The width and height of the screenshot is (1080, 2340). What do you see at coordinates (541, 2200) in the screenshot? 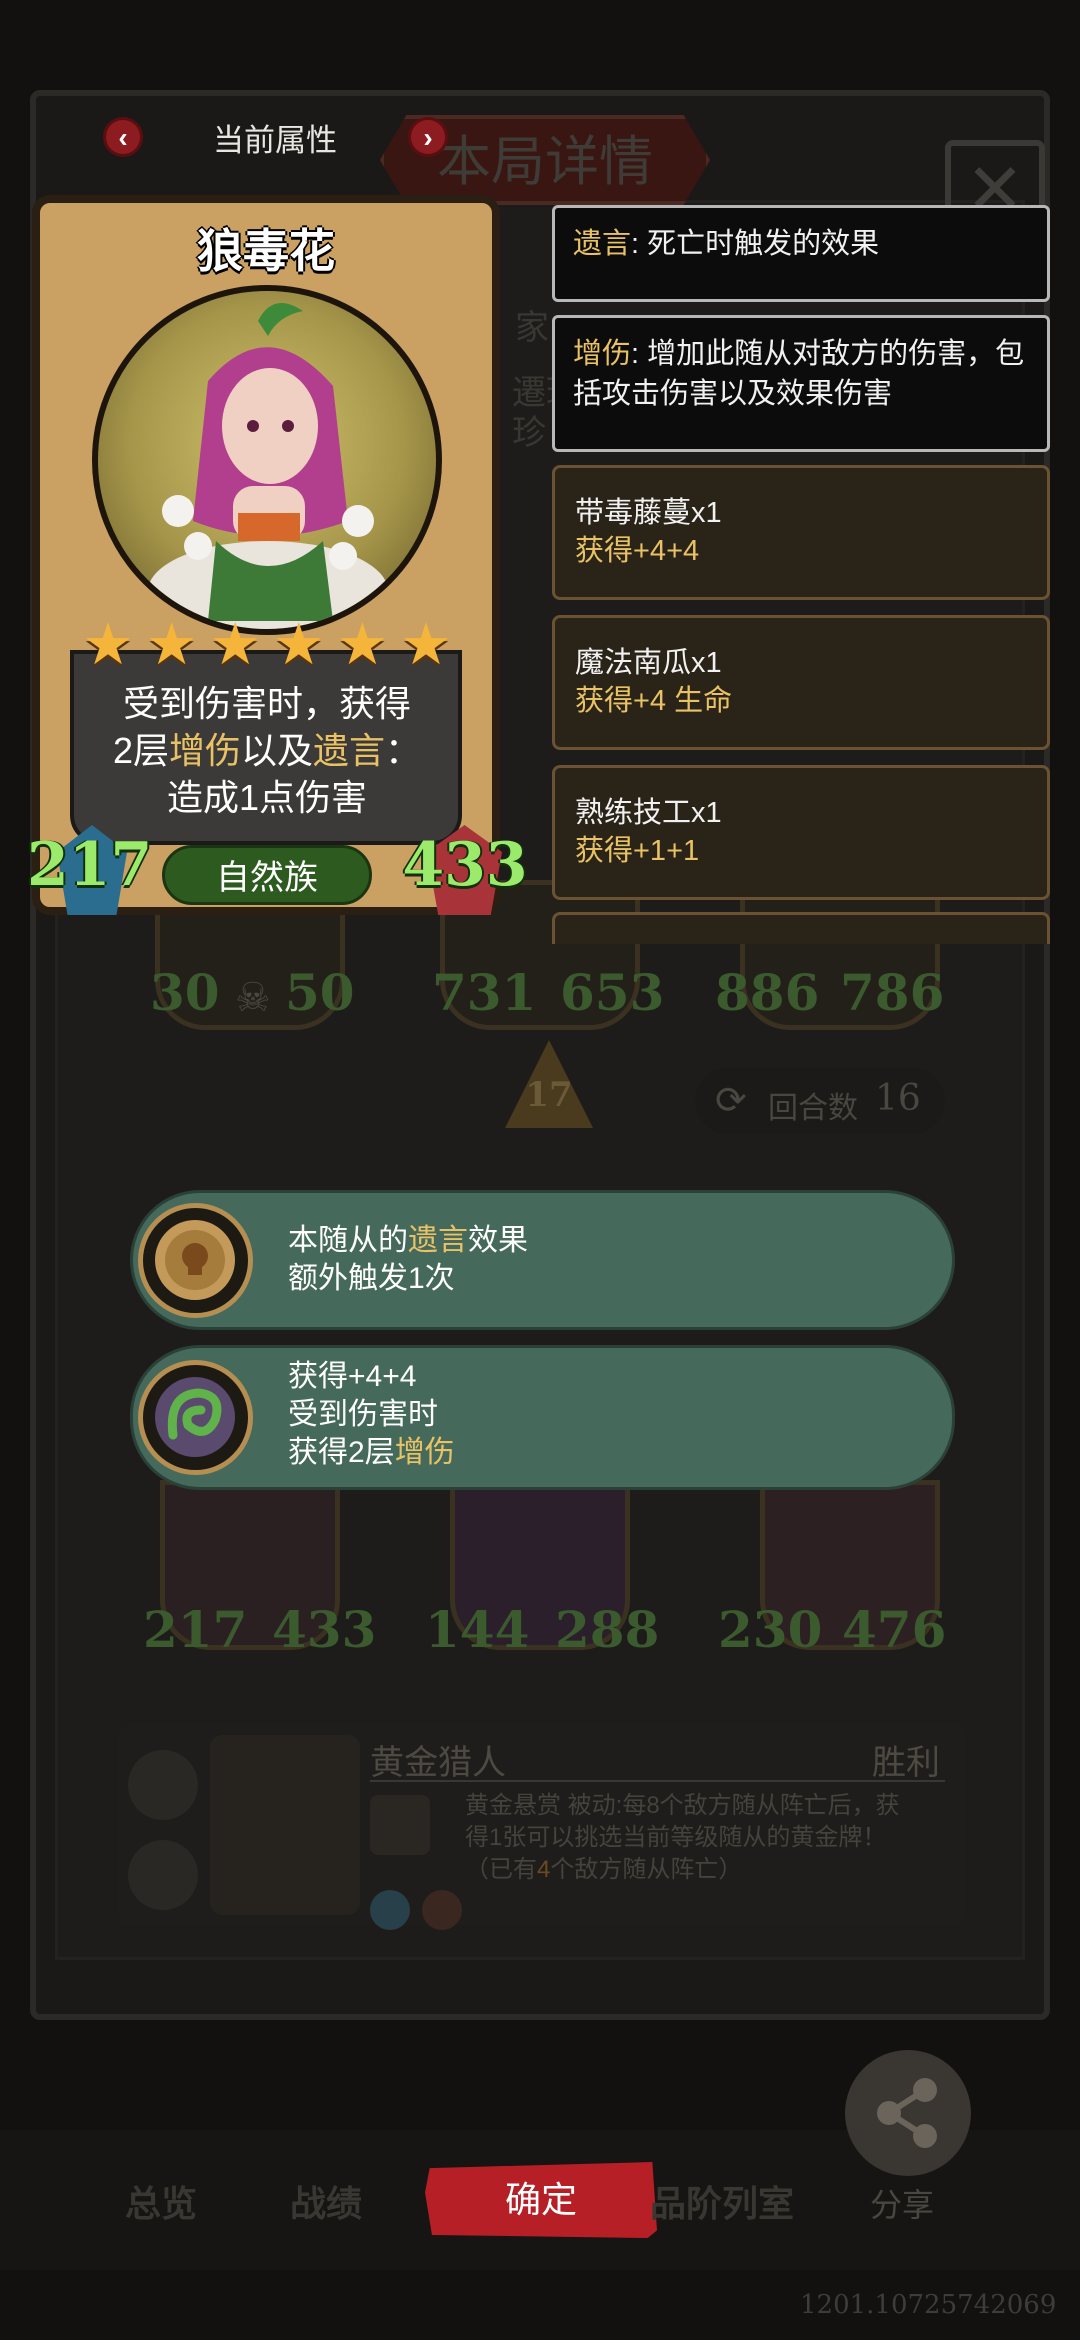
I see `confirm-button: 确定` at bounding box center [541, 2200].